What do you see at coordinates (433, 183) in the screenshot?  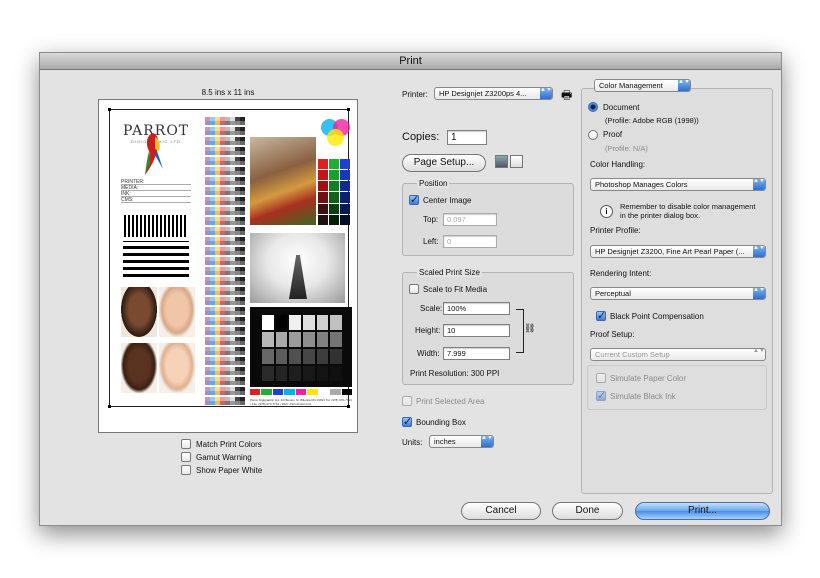 I see `position-group-title: Position` at bounding box center [433, 183].